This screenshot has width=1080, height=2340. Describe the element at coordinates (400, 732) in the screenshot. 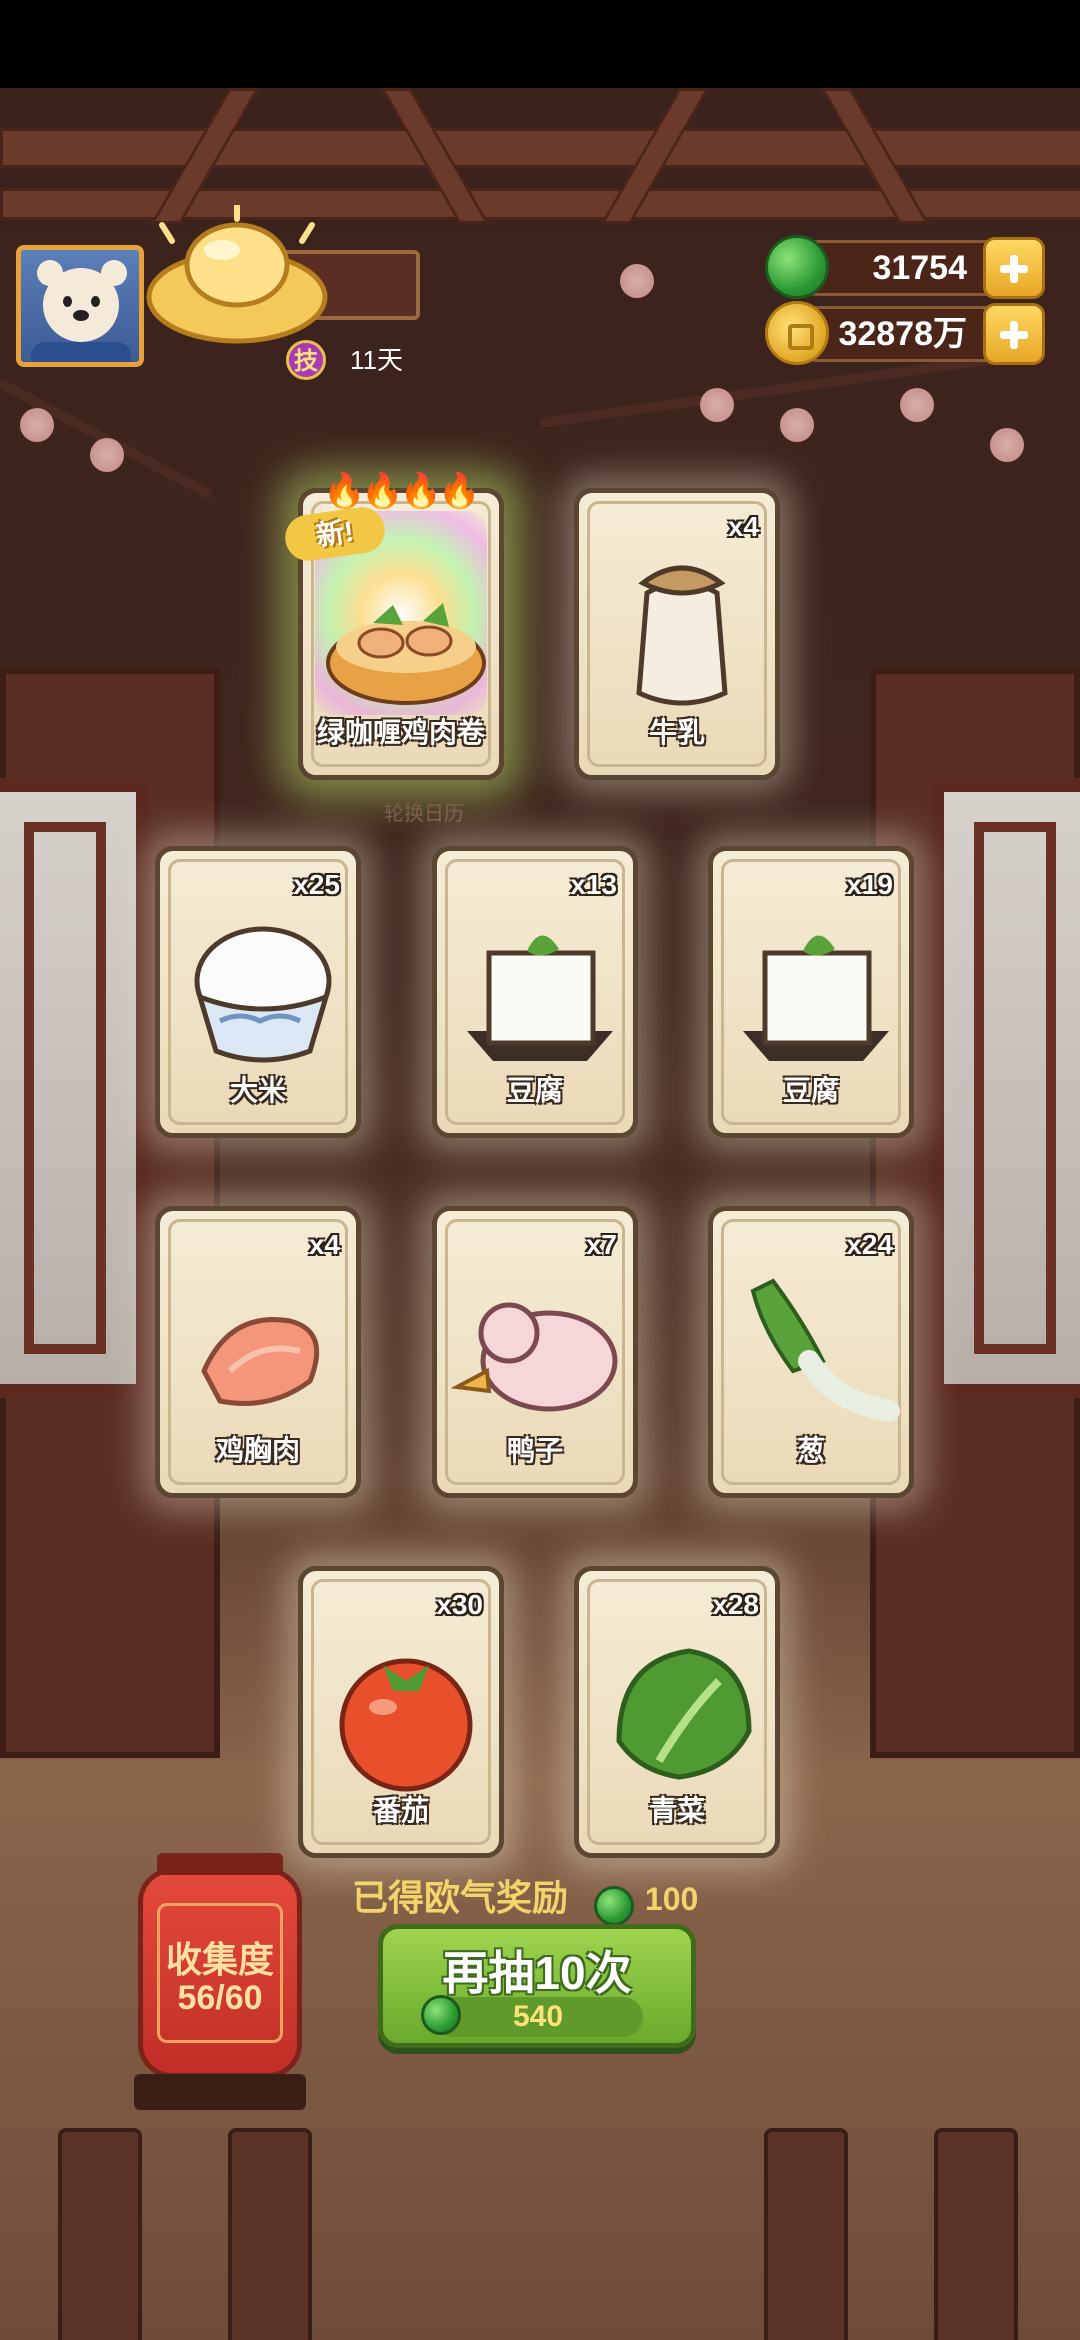

I see `card-name: 绿咖喱鸡肉卷` at that location.